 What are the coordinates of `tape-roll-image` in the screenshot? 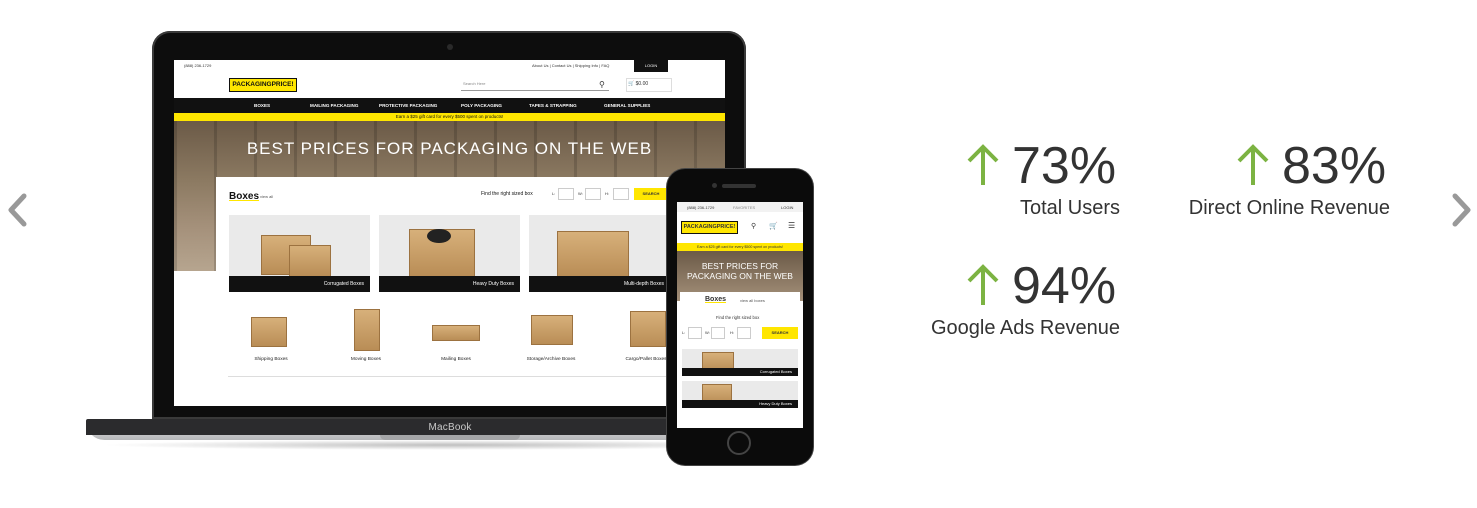 It's located at (439, 236).